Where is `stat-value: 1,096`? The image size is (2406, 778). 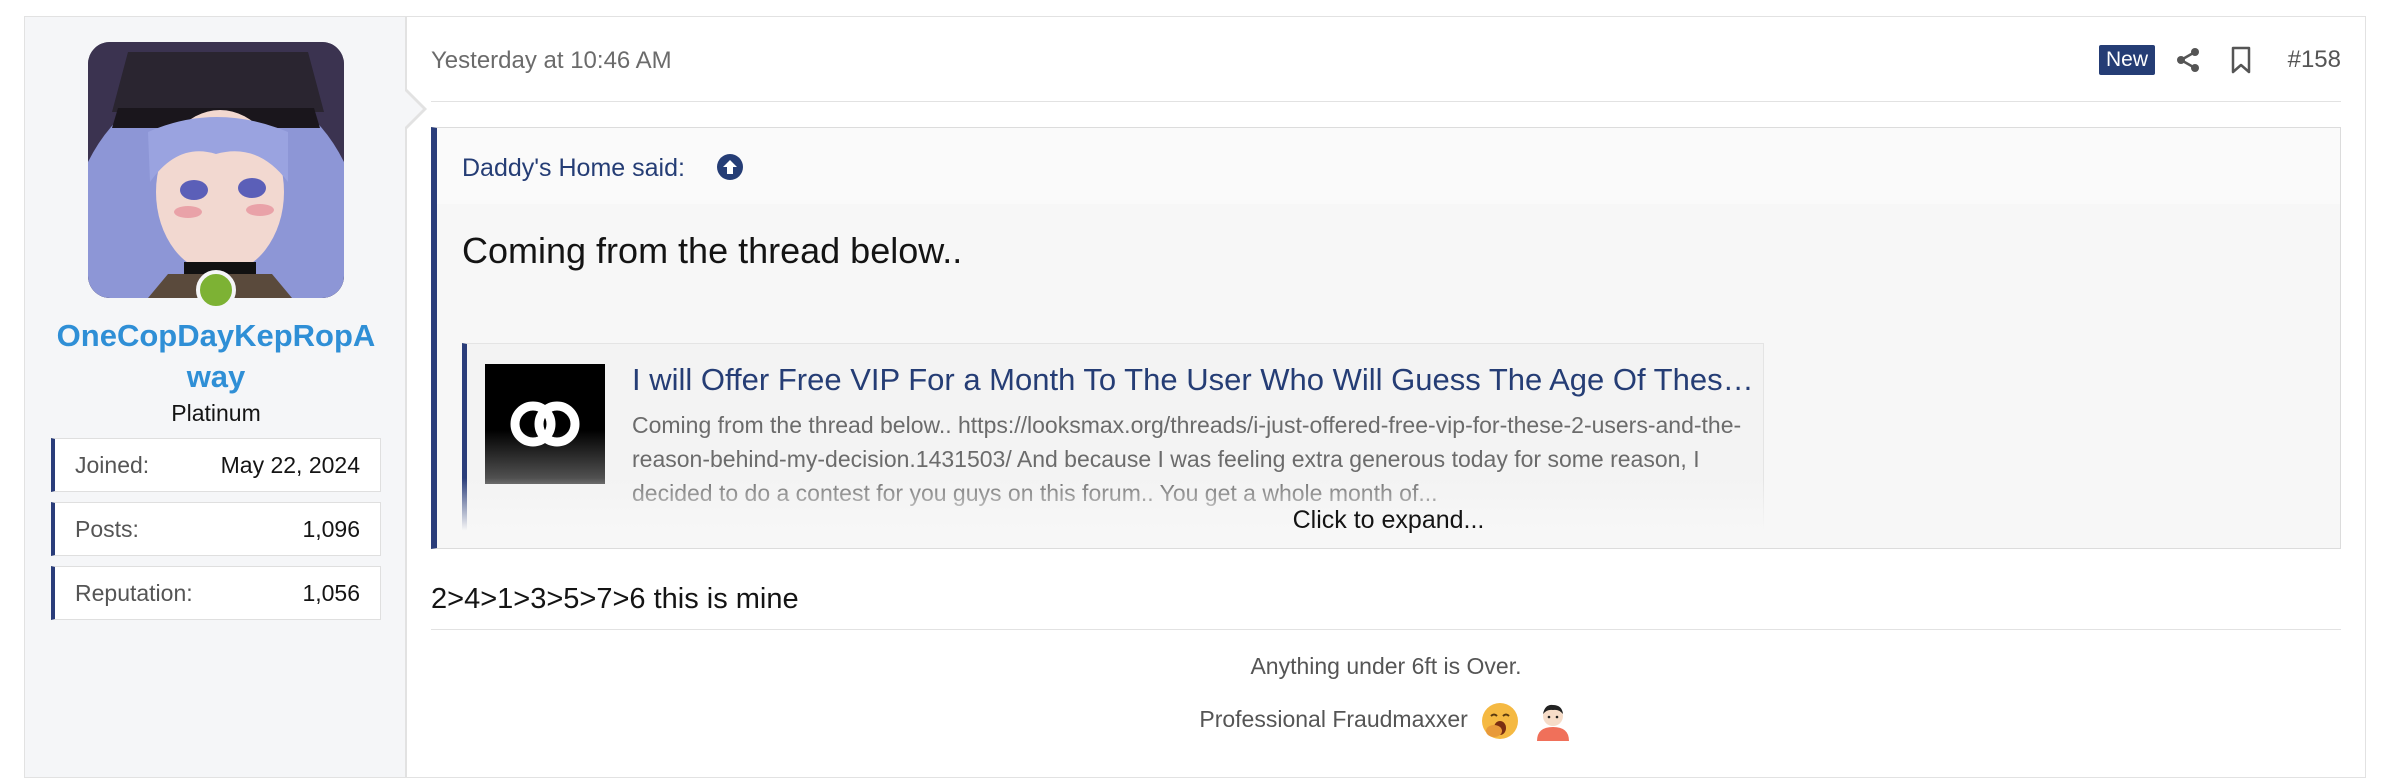
stat-value: 1,096 is located at coordinates (331, 528).